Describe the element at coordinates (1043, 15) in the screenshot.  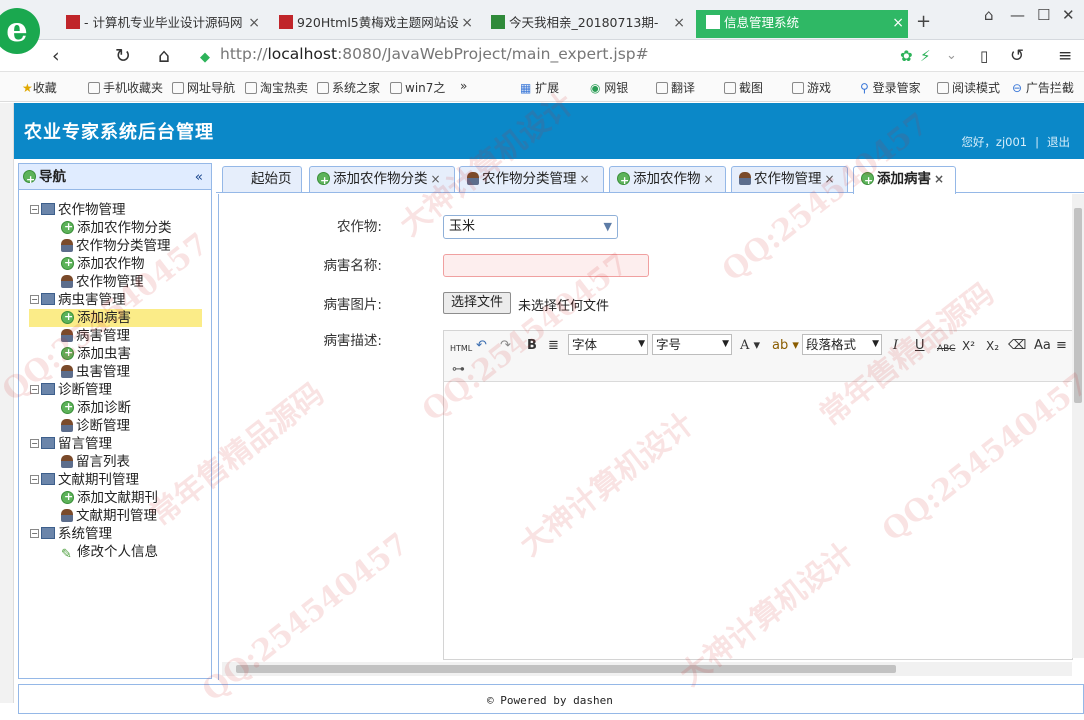
I see `maximize-icon: ☐` at that location.